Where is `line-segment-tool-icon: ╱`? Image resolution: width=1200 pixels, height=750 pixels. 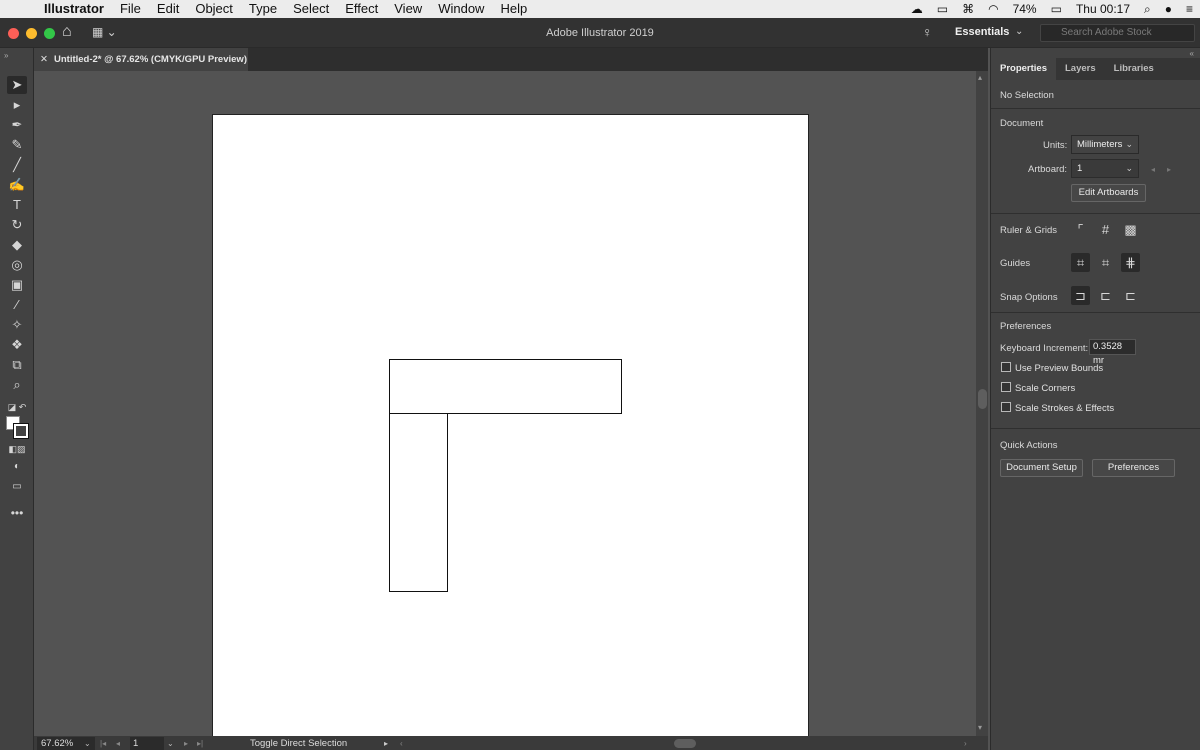 line-segment-tool-icon: ╱ is located at coordinates (17, 165).